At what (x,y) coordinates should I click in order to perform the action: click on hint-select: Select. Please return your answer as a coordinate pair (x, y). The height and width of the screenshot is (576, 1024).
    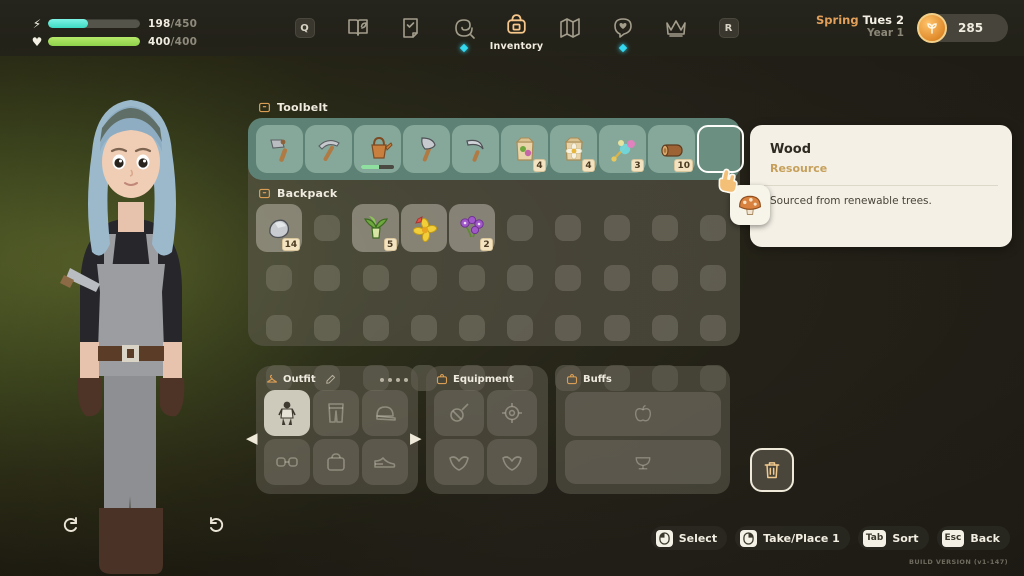
    Looking at the image, I should click on (689, 538).